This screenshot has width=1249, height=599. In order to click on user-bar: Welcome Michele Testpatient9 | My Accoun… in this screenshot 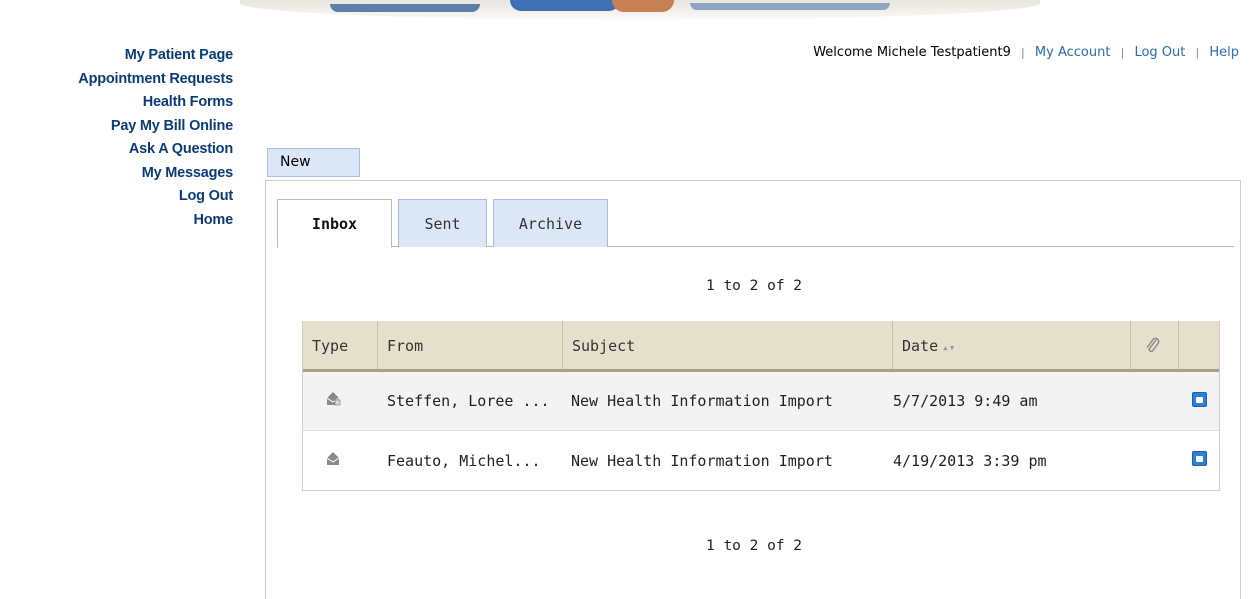, I will do `click(1026, 52)`.